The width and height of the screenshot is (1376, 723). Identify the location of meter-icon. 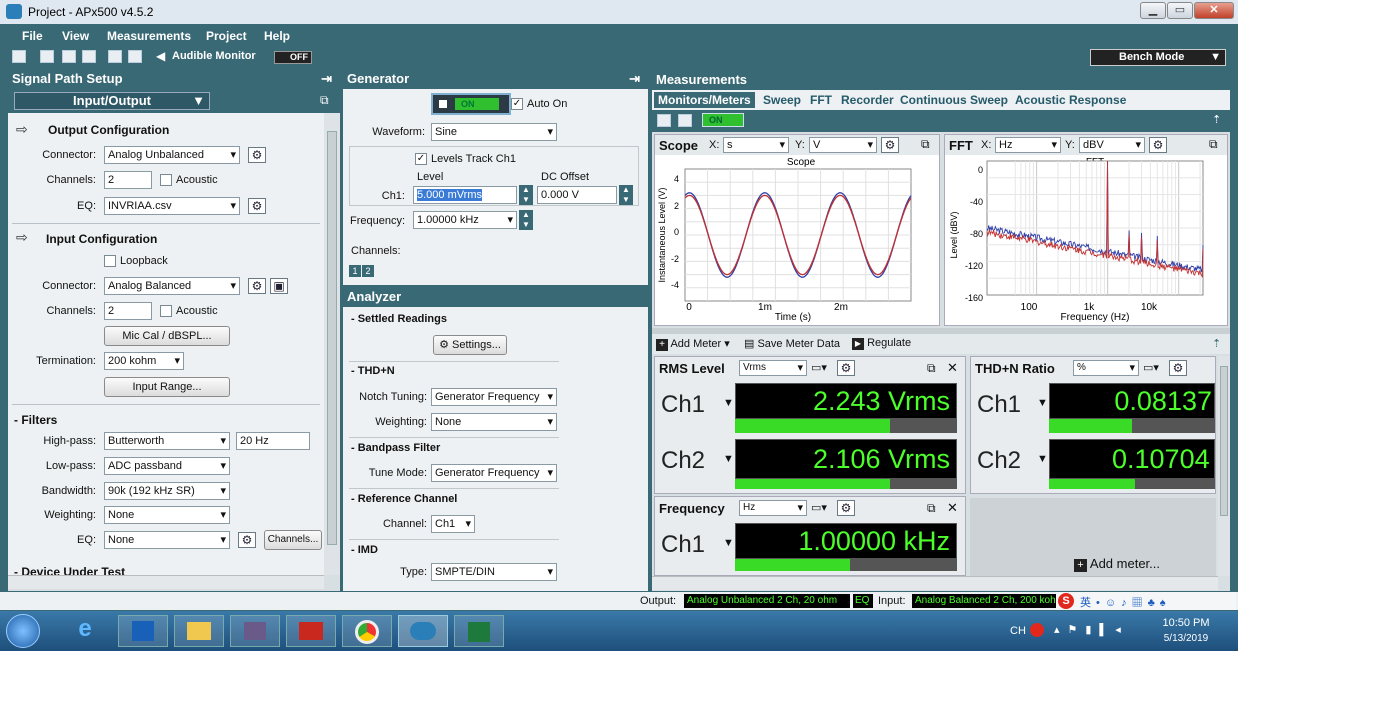
(135, 56).